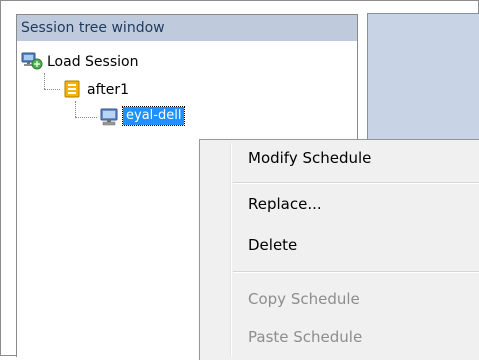  What do you see at coordinates (108, 90) in the screenshot?
I see `tree-item-label: after1` at bounding box center [108, 90].